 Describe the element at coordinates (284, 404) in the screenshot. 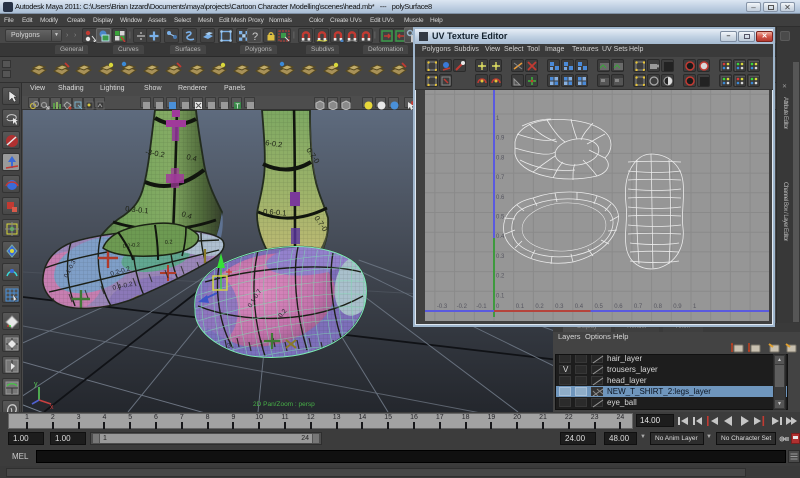

I see `svg-text: 2D Pan/Zoom : persp` at that location.